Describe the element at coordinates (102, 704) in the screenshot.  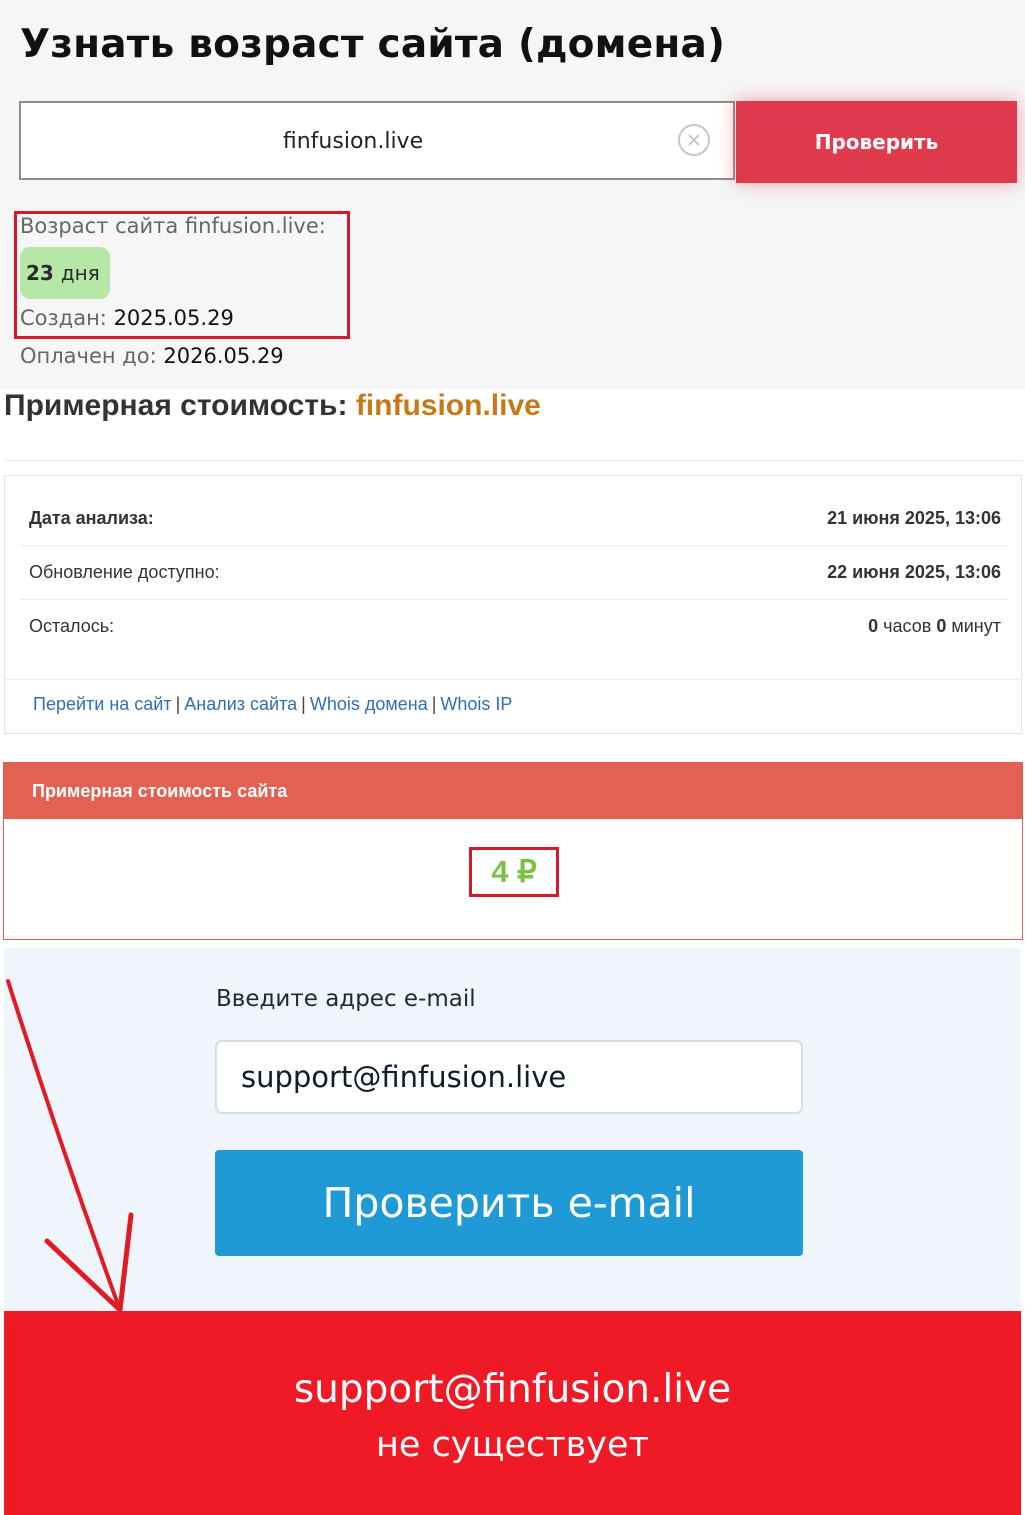
I see `link-visit-site: Перейти на сайт` at that location.